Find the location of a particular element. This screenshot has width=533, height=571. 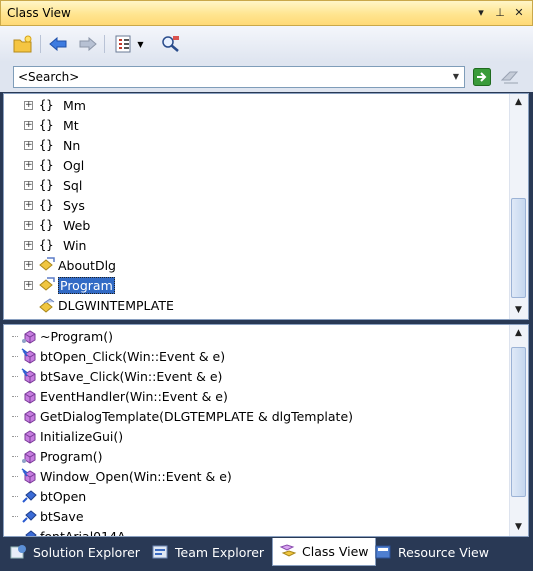

tab-resource-view: Resource View is located at coordinates (432, 552).